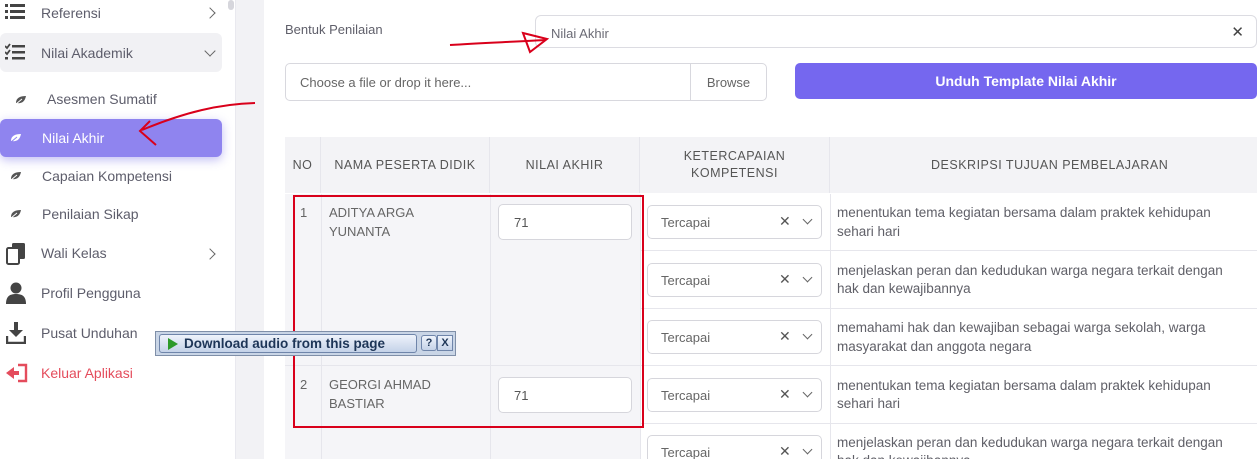 This screenshot has height=459, width=1257. I want to click on download-audio-toolbar: Download audio from this page ? X, so click(305, 343).